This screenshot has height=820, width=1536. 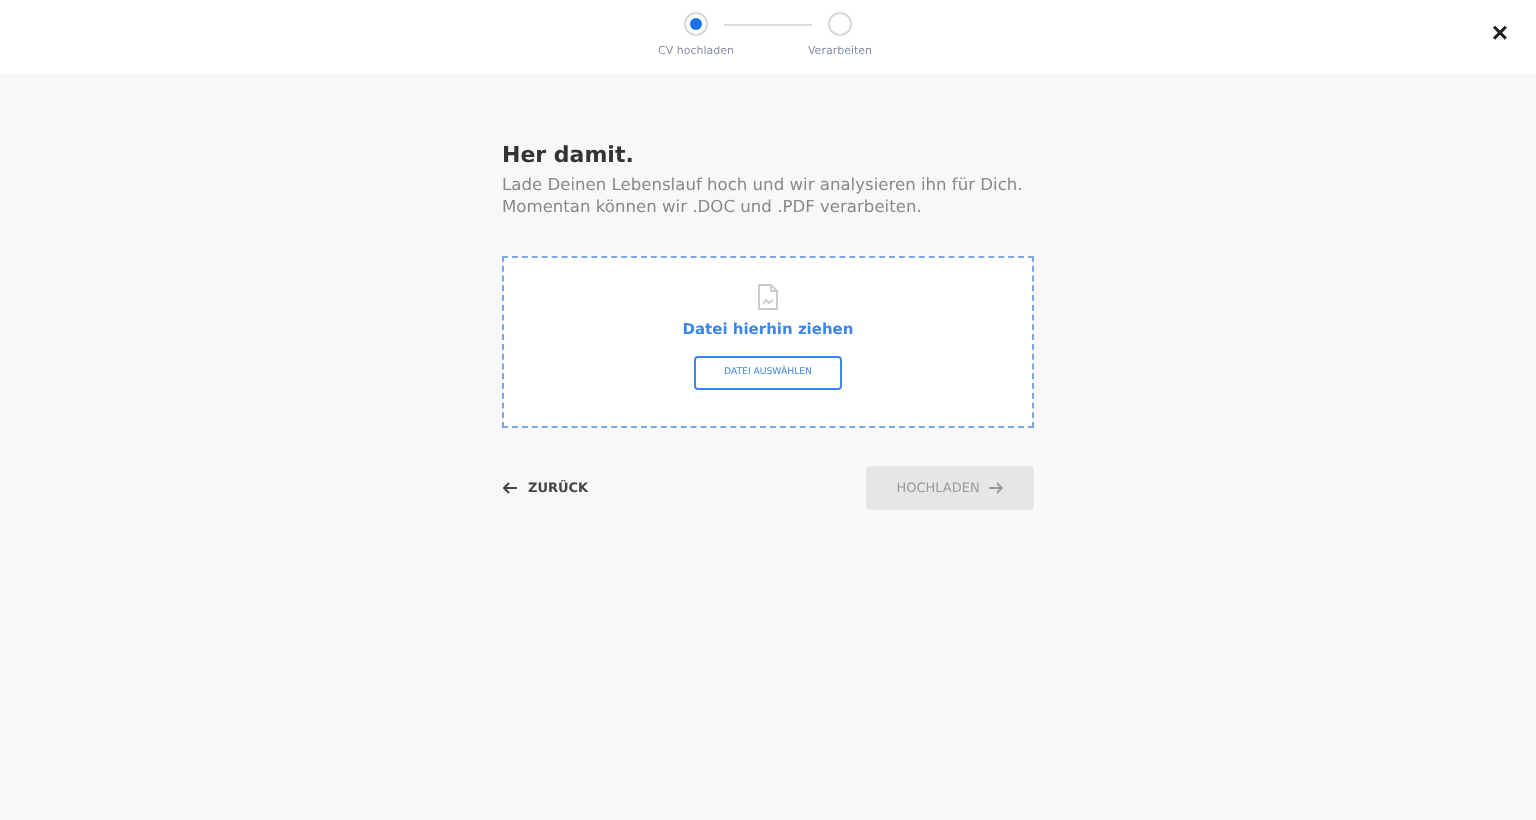 What do you see at coordinates (1499, 32) in the screenshot?
I see `close-button: ×` at bounding box center [1499, 32].